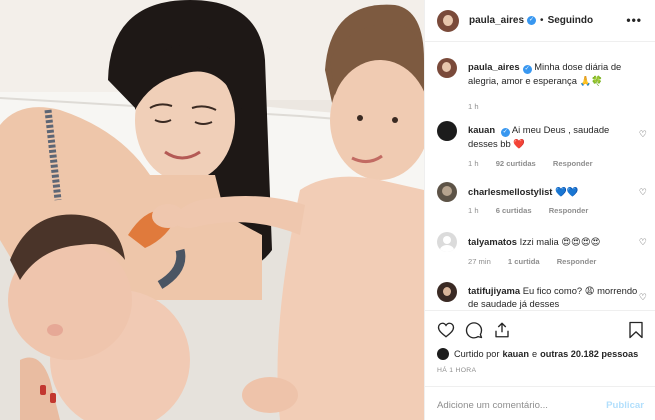 The width and height of the screenshot is (655, 420). What do you see at coordinates (589, 354) in the screenshot?
I see `likes-others-count: outras 20.182 pessoas` at bounding box center [589, 354].